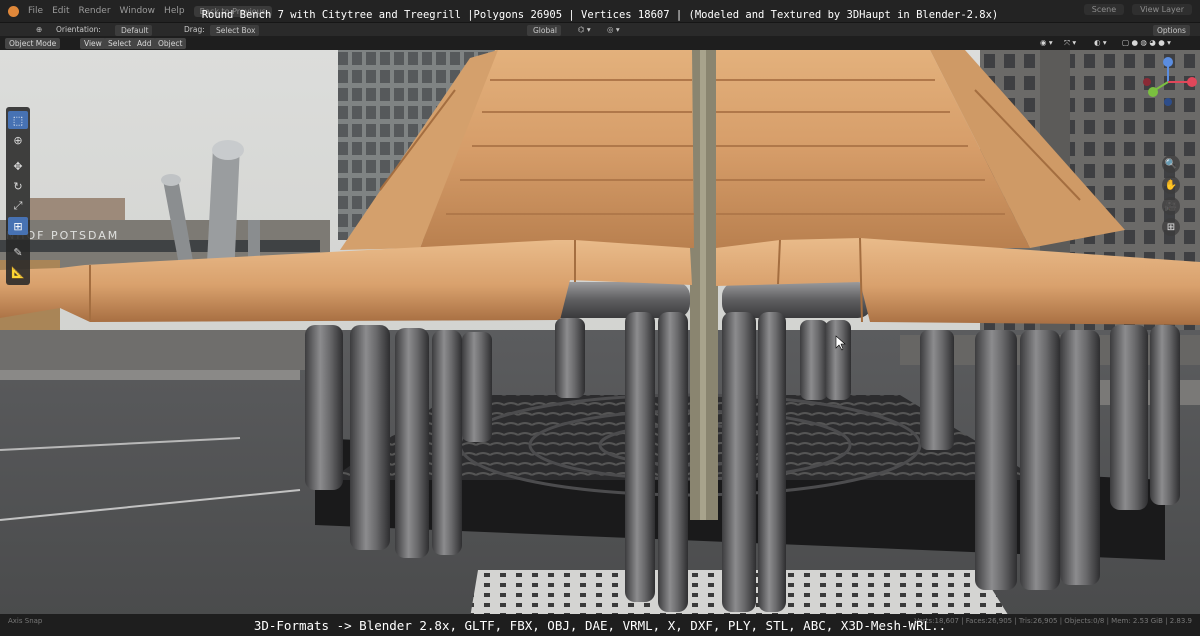 Image resolution: width=1200 pixels, height=636 pixels. What do you see at coordinates (144, 43) in the screenshot?
I see `add-menu: Add` at bounding box center [144, 43].